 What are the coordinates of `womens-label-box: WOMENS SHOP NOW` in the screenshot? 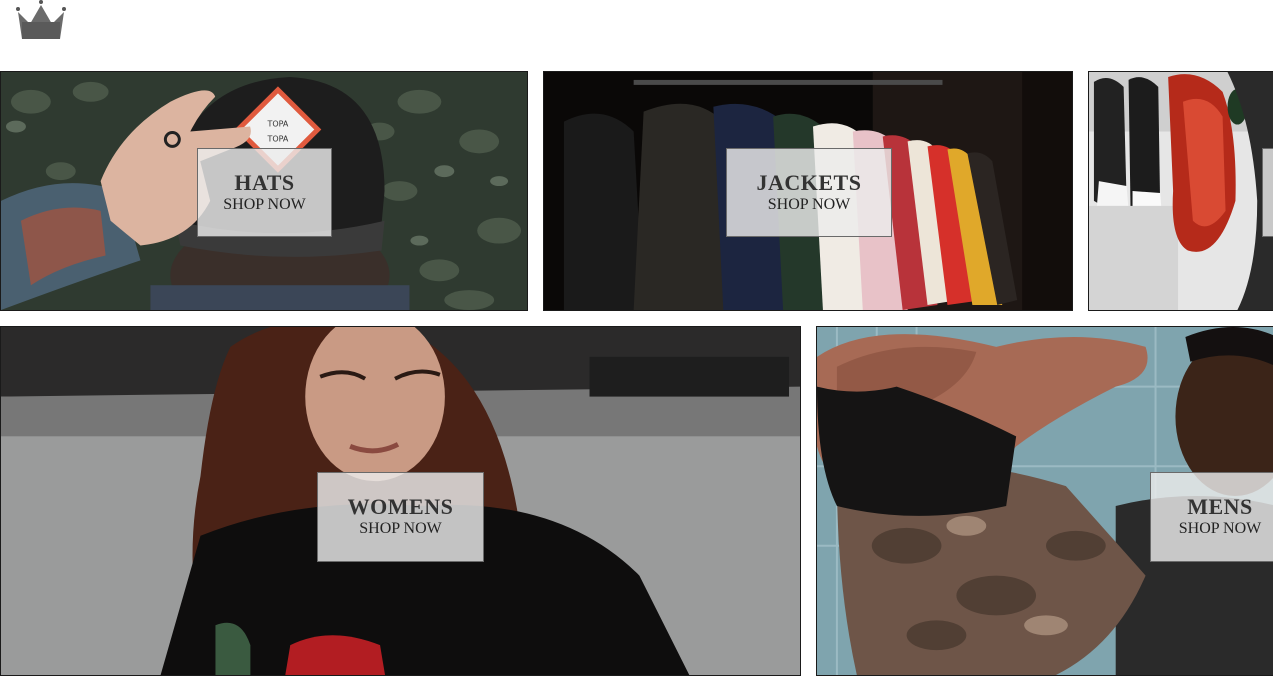 It's located at (400, 517).